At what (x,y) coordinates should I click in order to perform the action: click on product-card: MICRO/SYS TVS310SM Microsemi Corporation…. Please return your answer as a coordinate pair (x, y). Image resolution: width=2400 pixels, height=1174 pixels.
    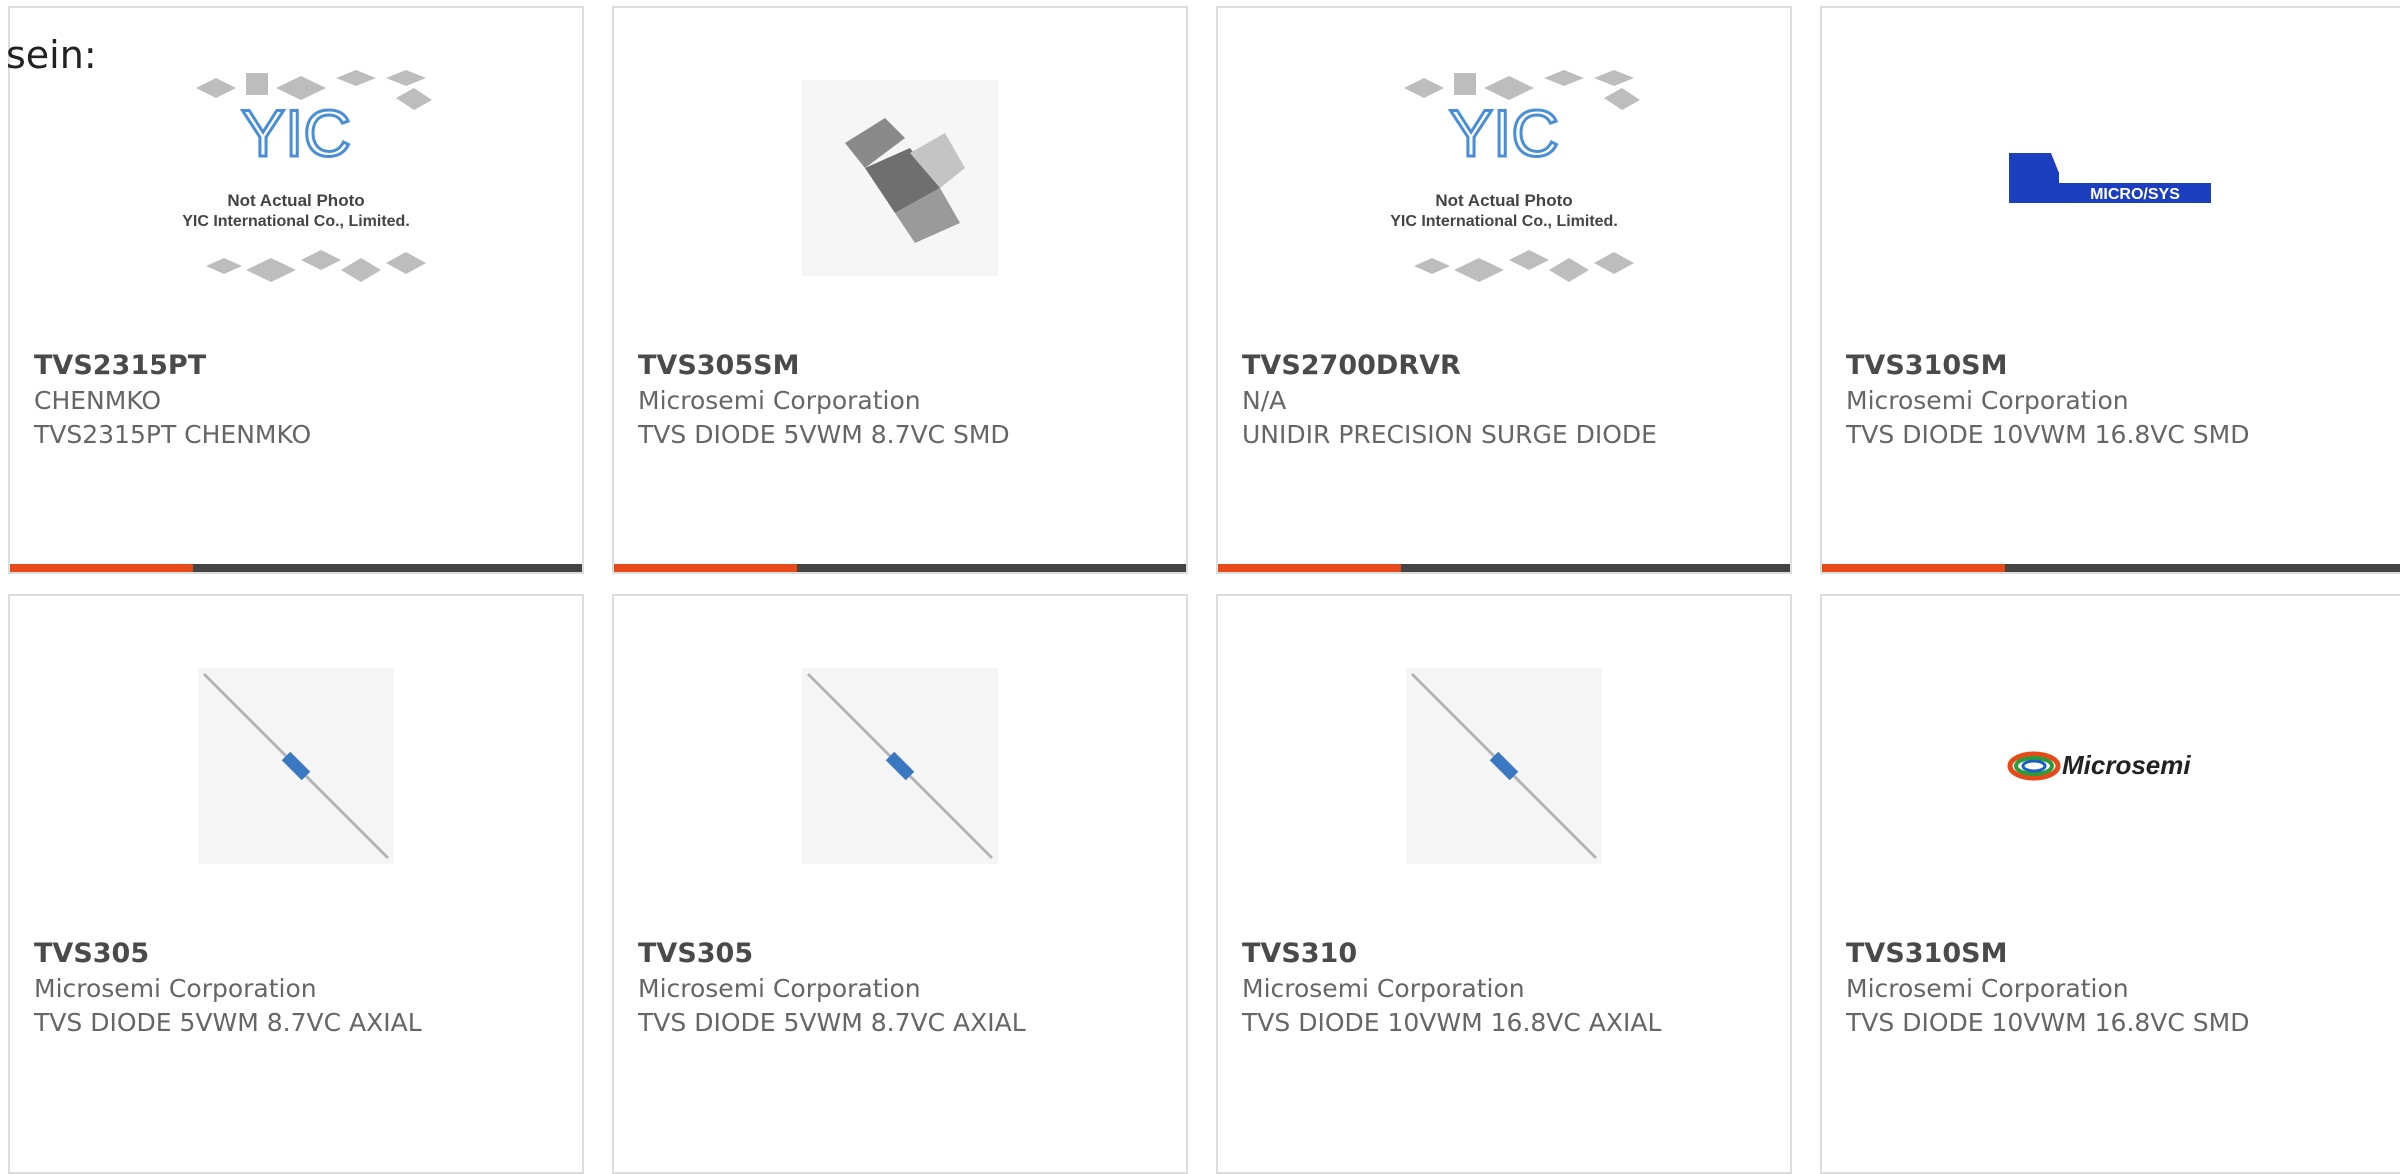
    Looking at the image, I should click on (2110, 290).